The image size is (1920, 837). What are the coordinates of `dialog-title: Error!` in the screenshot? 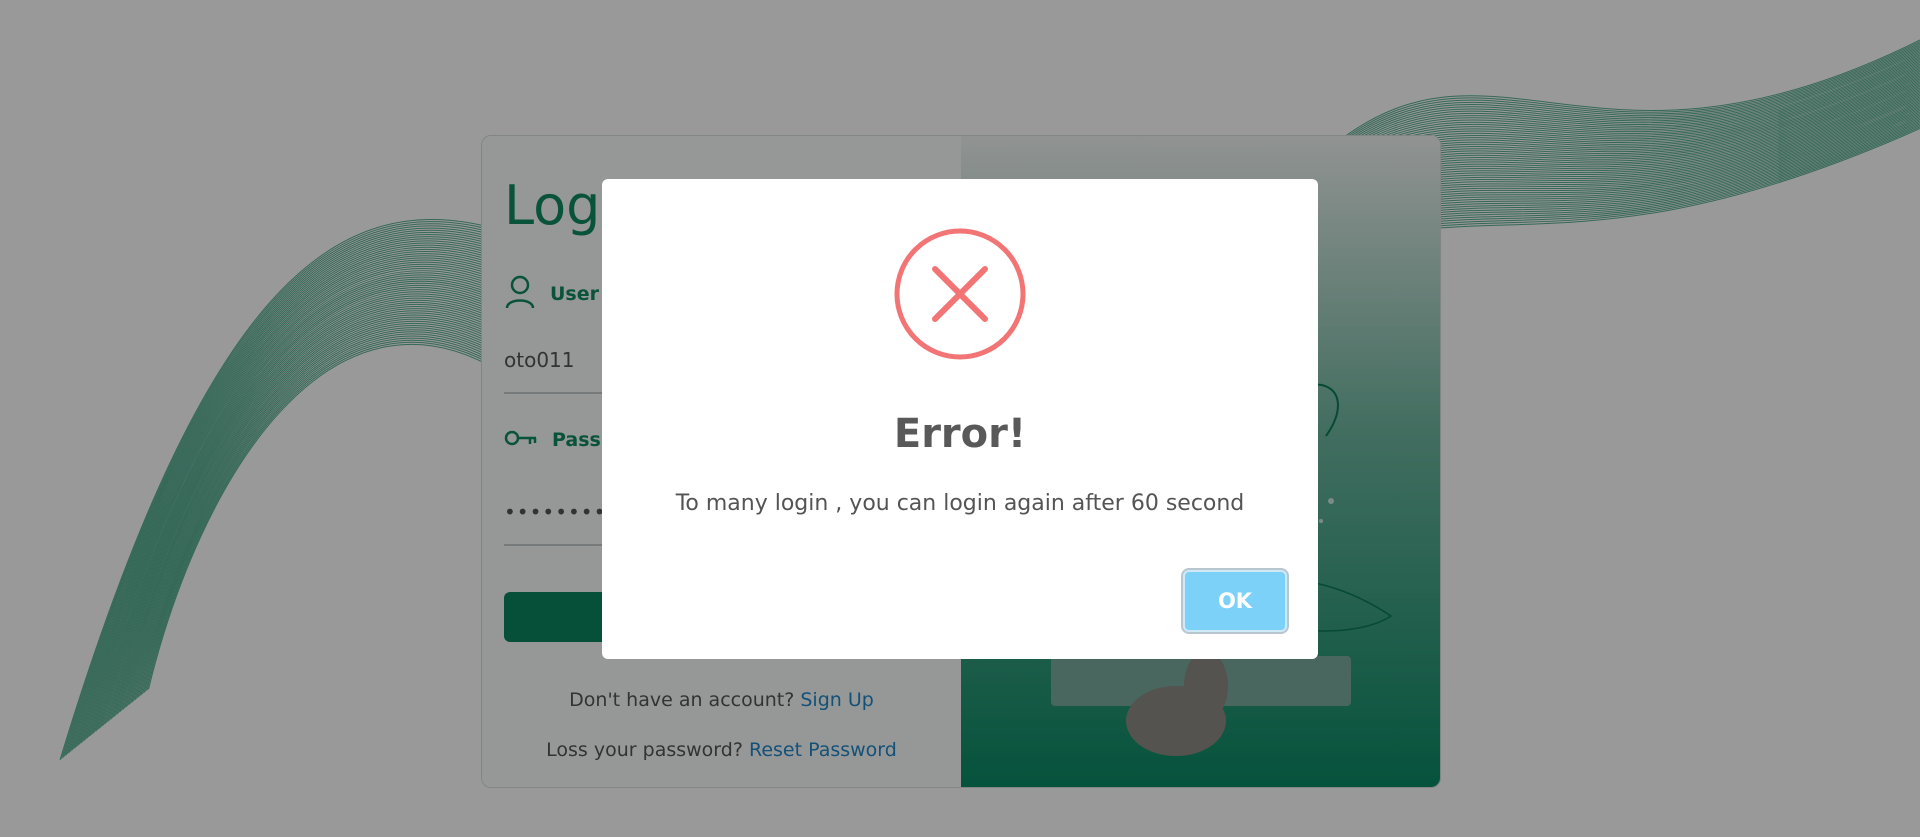 It's located at (960, 434).